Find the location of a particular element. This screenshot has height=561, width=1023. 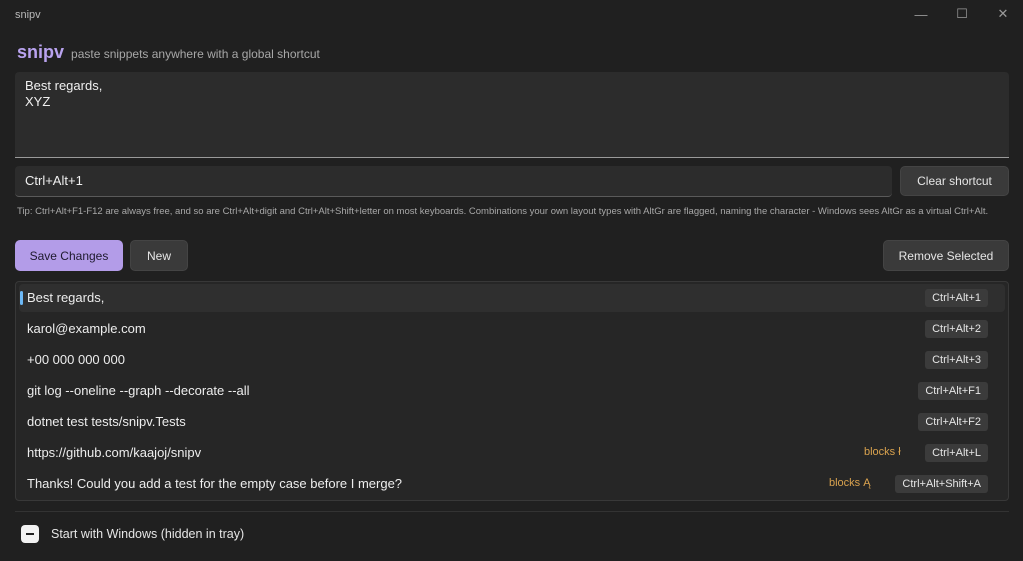

shortcut-badge: Ctrl+Alt+Shift+A is located at coordinates (941, 484).